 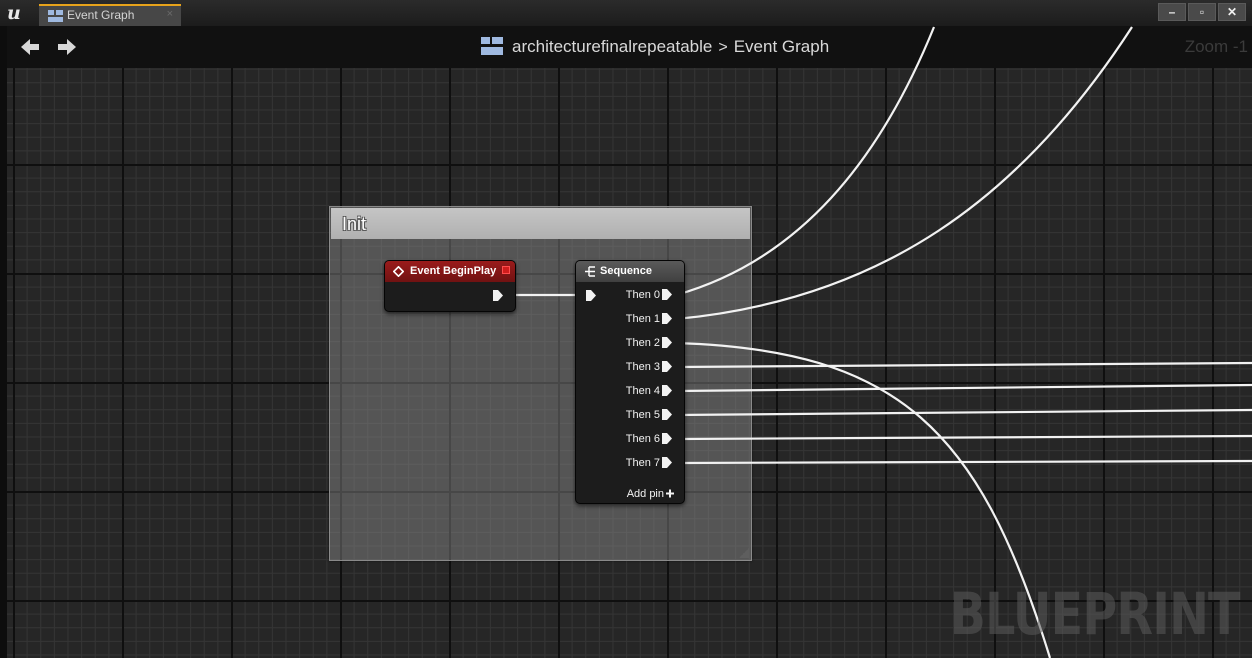 I want to click on exec-input-pin-icon, so click(x=591, y=295).